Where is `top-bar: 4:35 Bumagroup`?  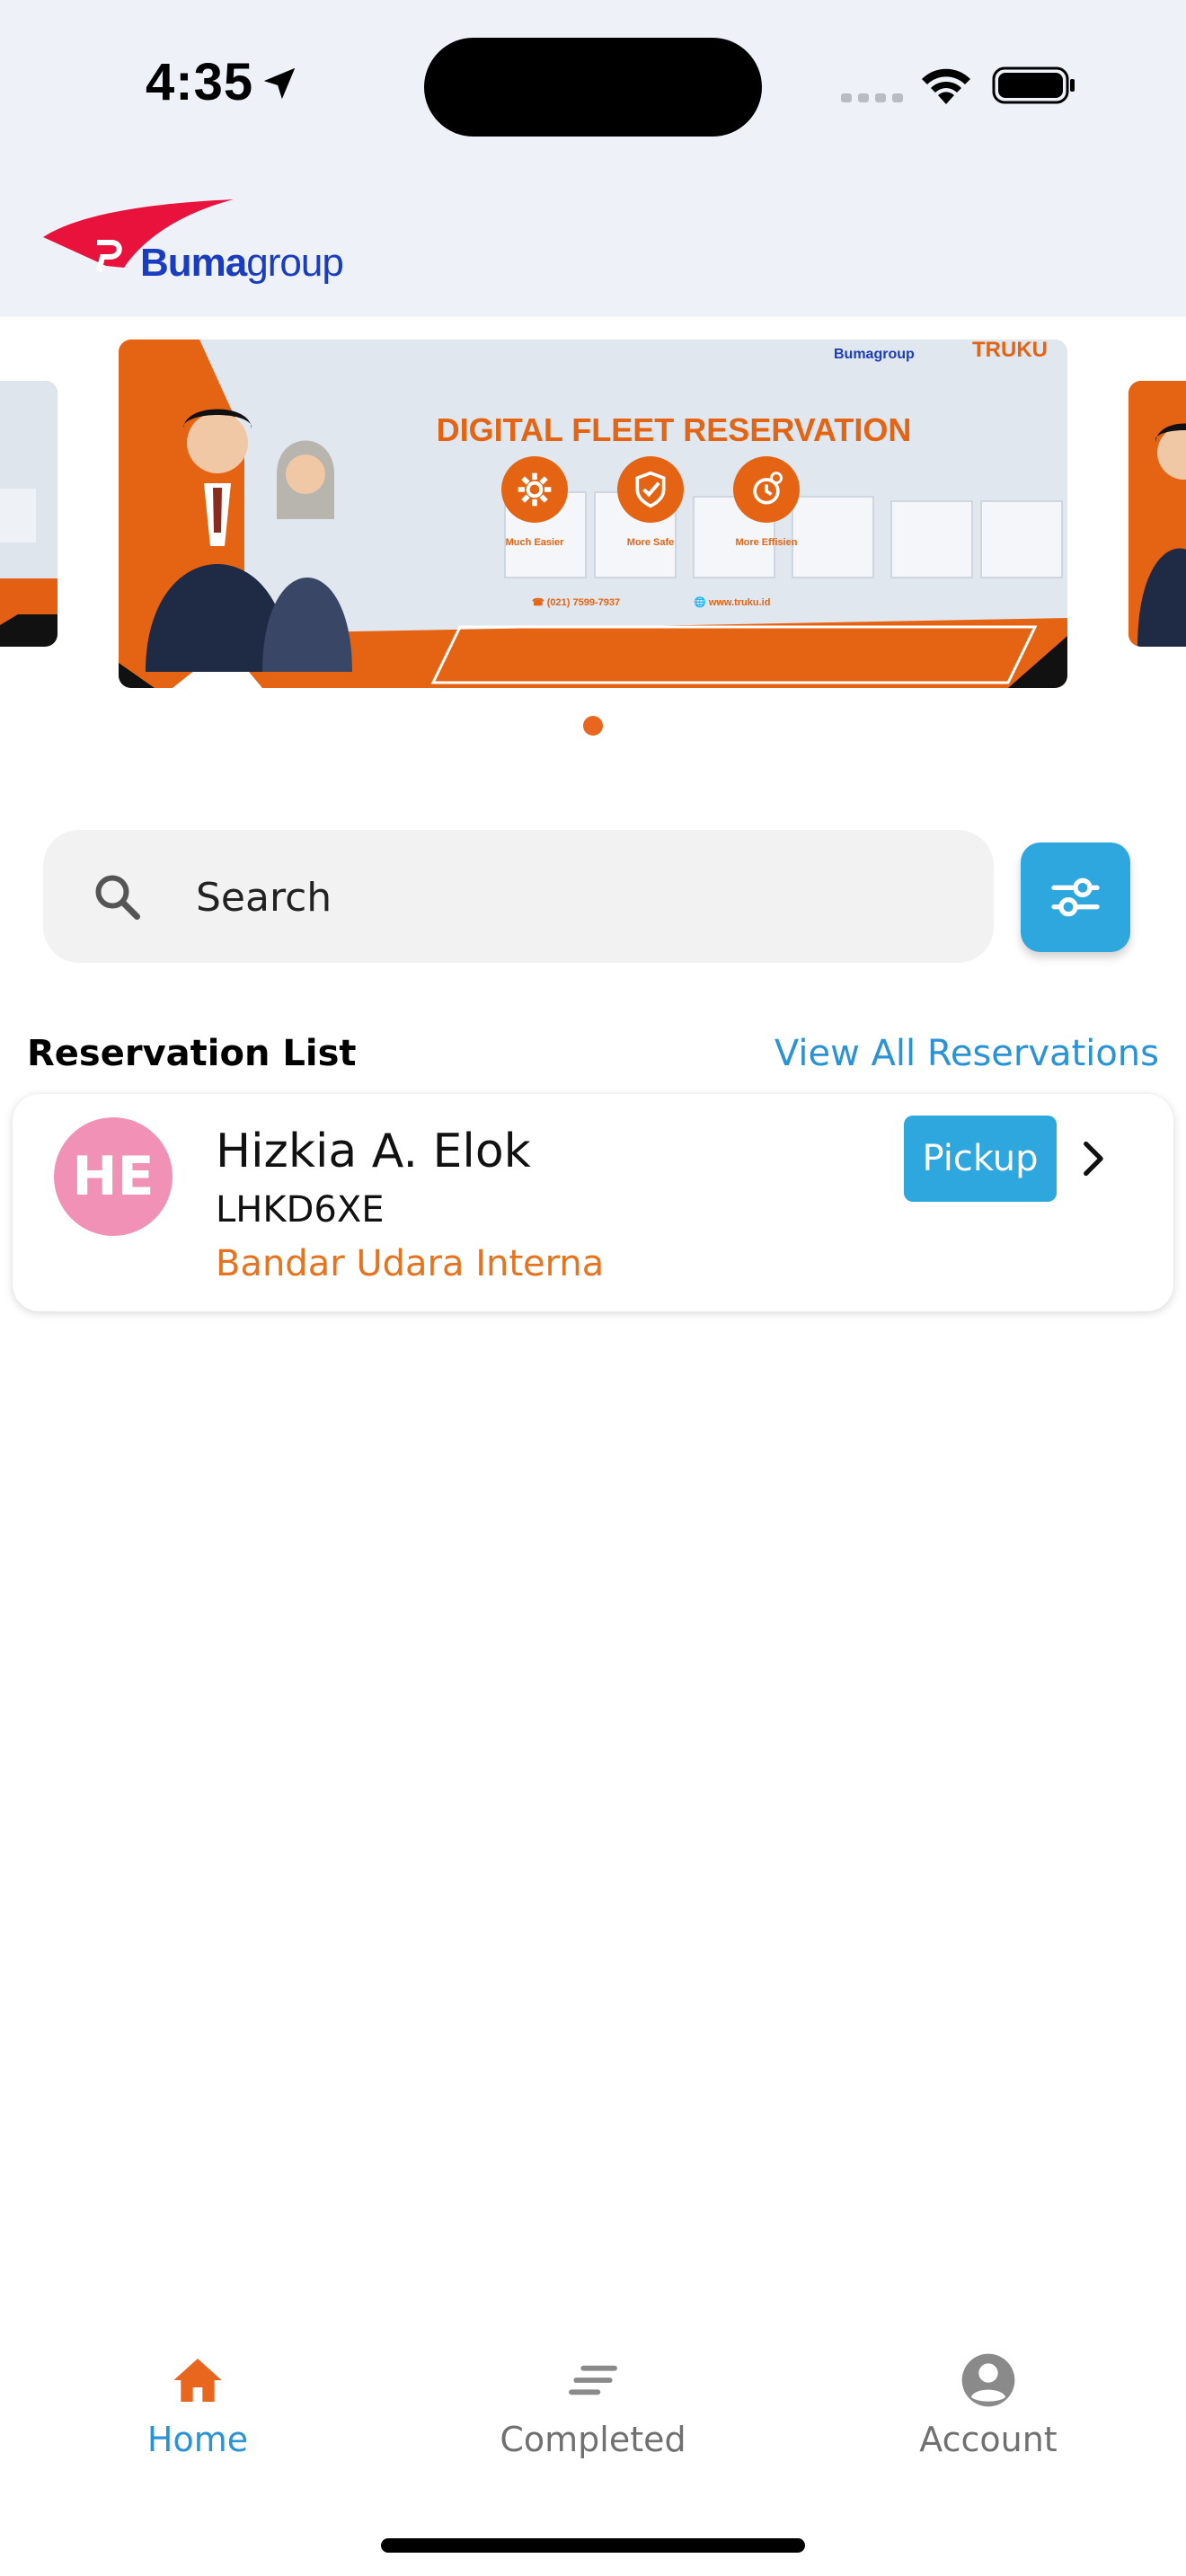
top-bar: 4:35 Bumagroup is located at coordinates (593, 158).